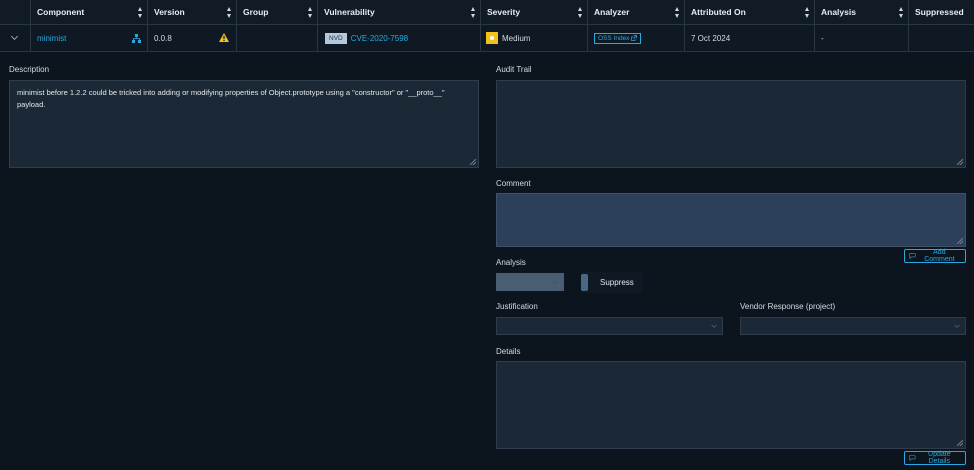 This screenshot has height=470, width=974. Describe the element at coordinates (941, 12) in the screenshot. I see `header-suppressed: Suppressed` at that location.